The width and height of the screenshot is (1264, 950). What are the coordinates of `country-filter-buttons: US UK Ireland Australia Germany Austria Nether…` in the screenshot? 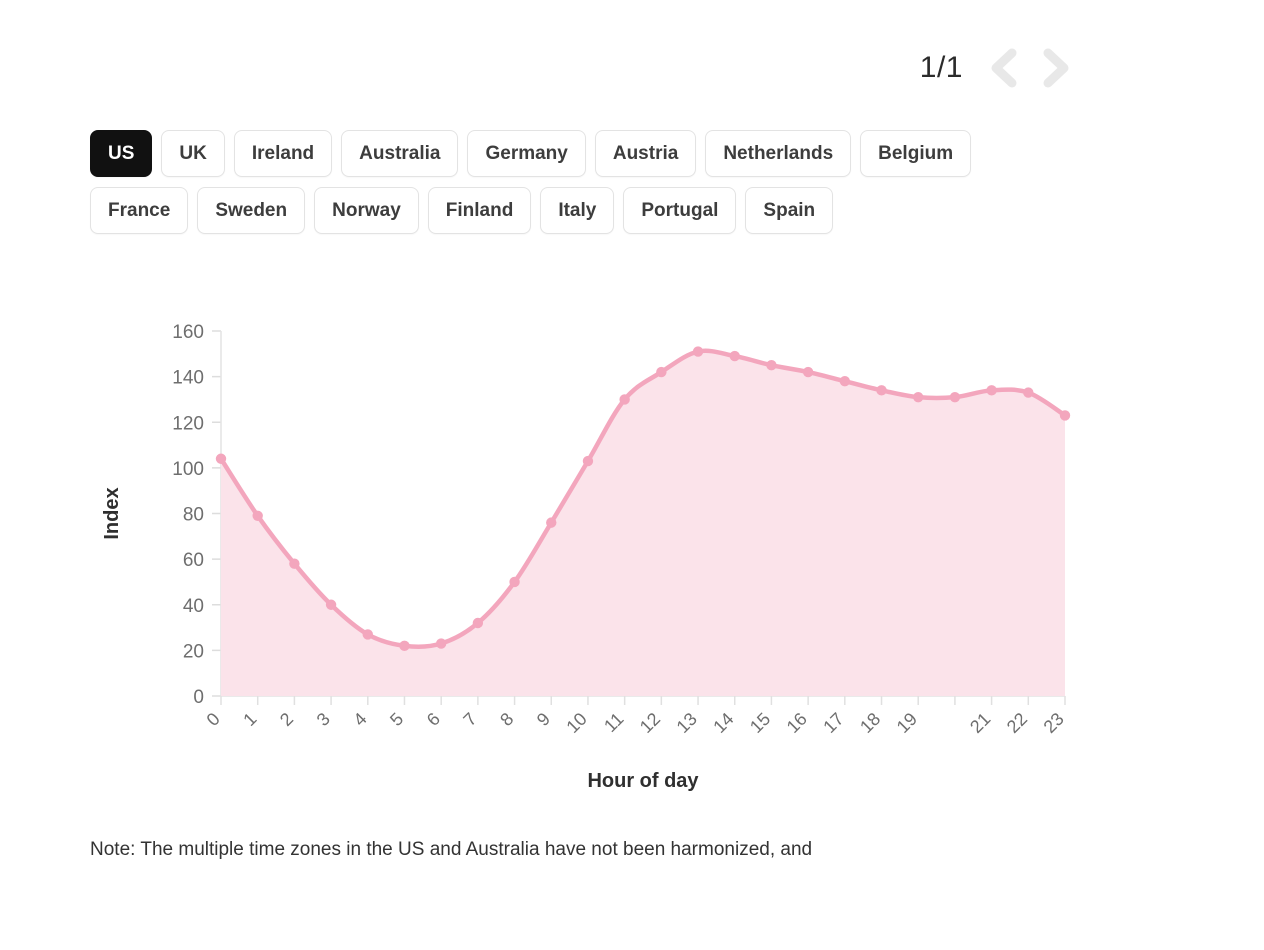 It's located at (540, 182).